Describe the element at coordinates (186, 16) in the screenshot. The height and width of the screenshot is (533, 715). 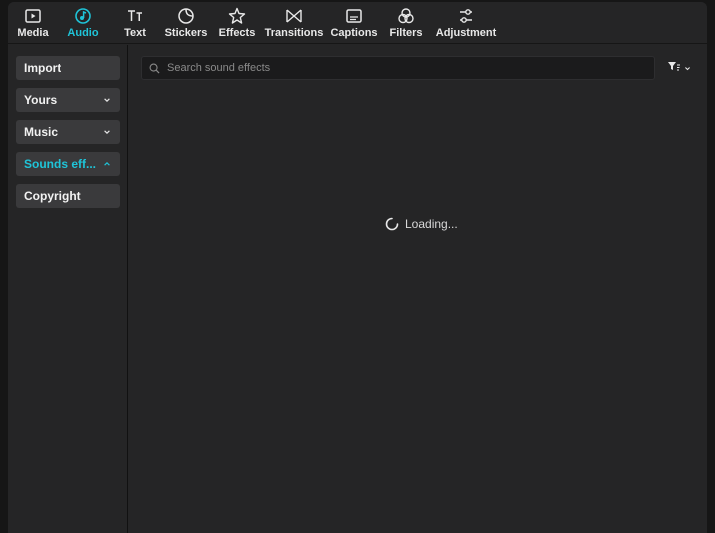
I see `stickers-icon` at that location.